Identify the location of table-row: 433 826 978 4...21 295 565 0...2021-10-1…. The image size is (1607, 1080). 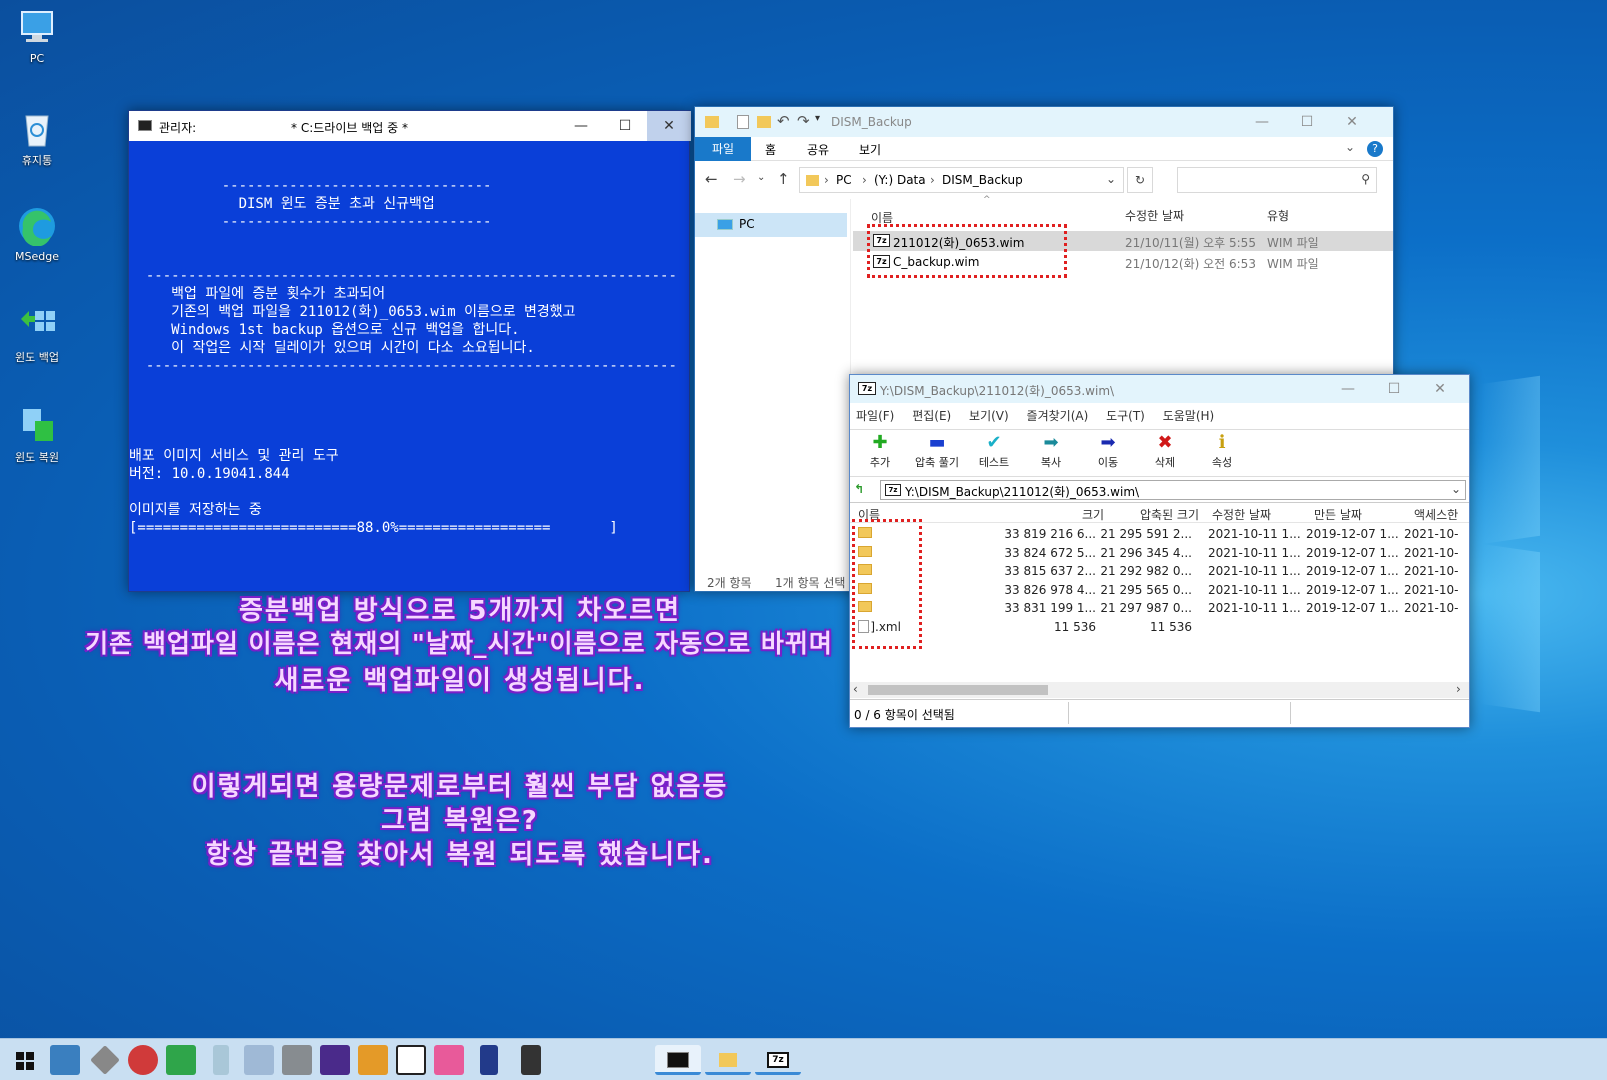
(1160, 590).